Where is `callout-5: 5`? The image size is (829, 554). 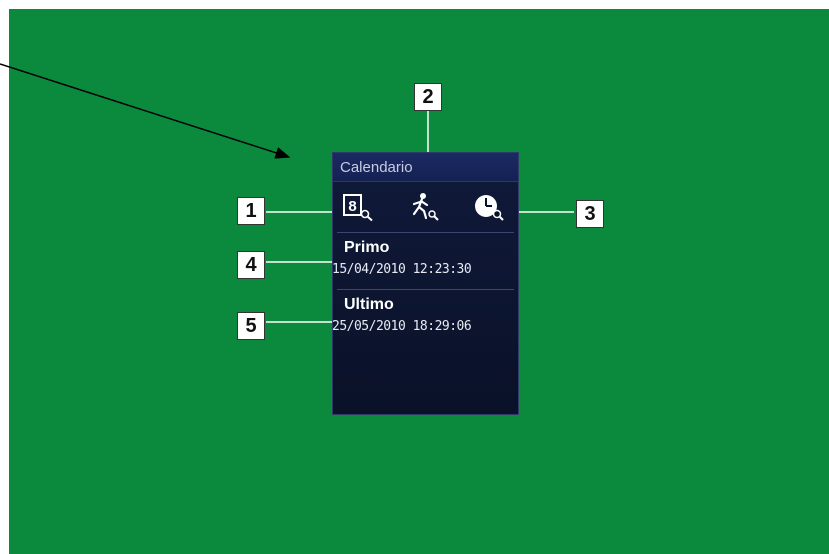 callout-5: 5 is located at coordinates (251, 326).